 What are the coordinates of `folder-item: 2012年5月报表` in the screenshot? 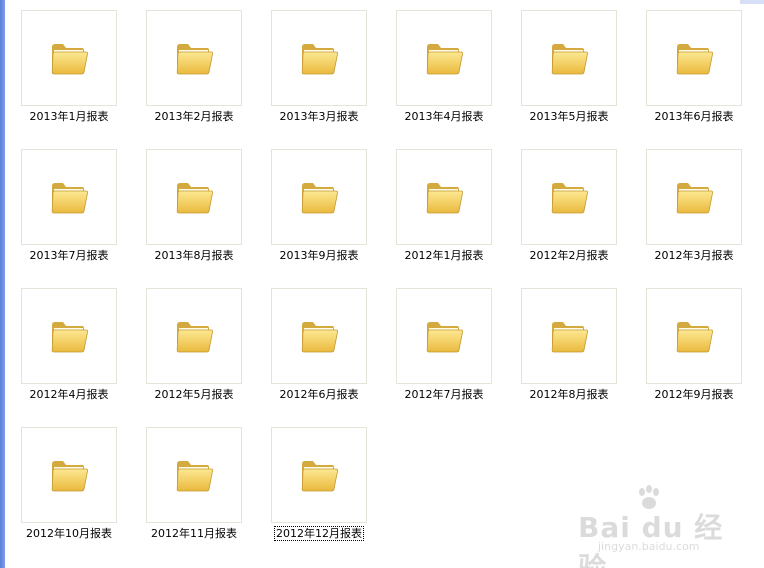 It's located at (194, 357).